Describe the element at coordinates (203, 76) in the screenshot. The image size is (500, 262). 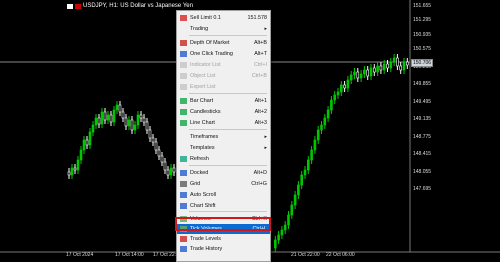
I see `menu-item-label: Object List` at that location.